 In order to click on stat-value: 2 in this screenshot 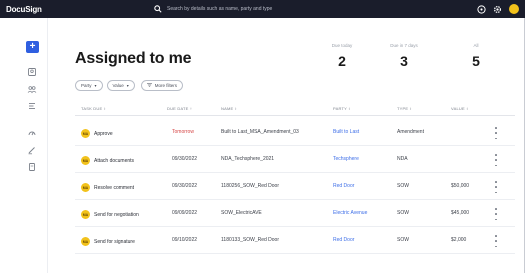, I will do `click(342, 61)`.